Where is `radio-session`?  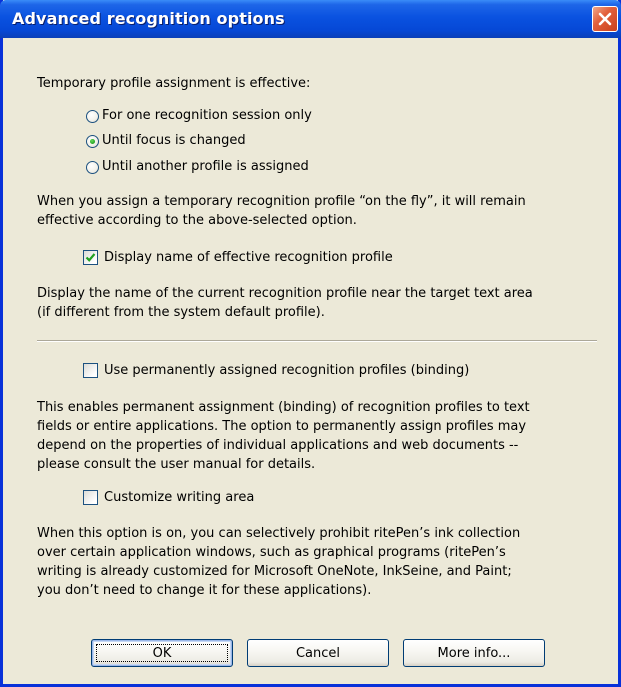
radio-session is located at coordinates (92, 116).